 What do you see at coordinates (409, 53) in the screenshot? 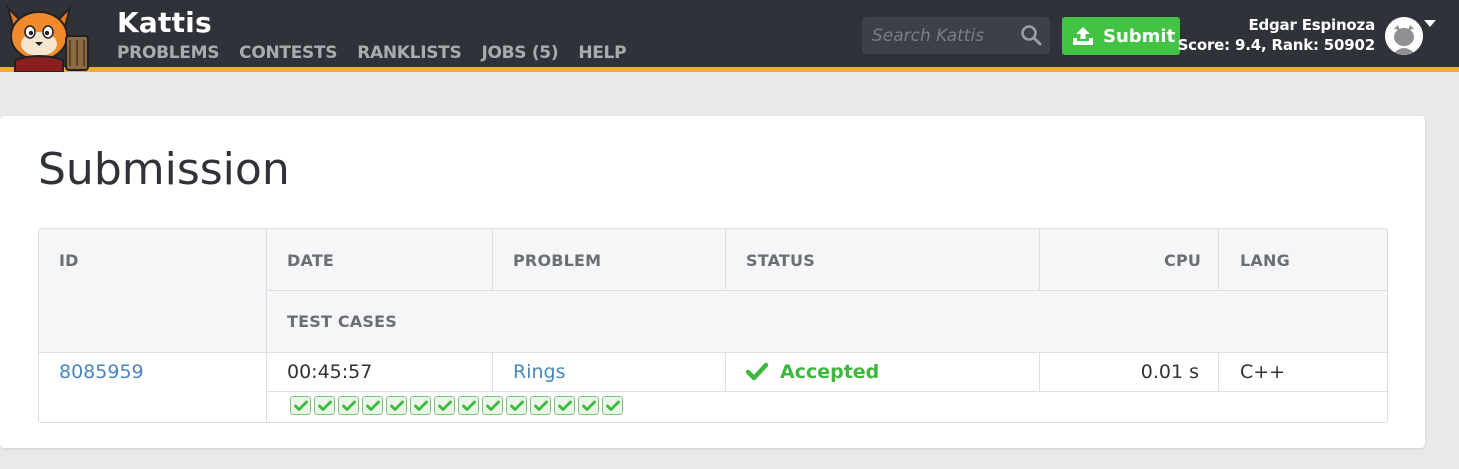
I see `nav-ranklists: RANKLISTS` at bounding box center [409, 53].